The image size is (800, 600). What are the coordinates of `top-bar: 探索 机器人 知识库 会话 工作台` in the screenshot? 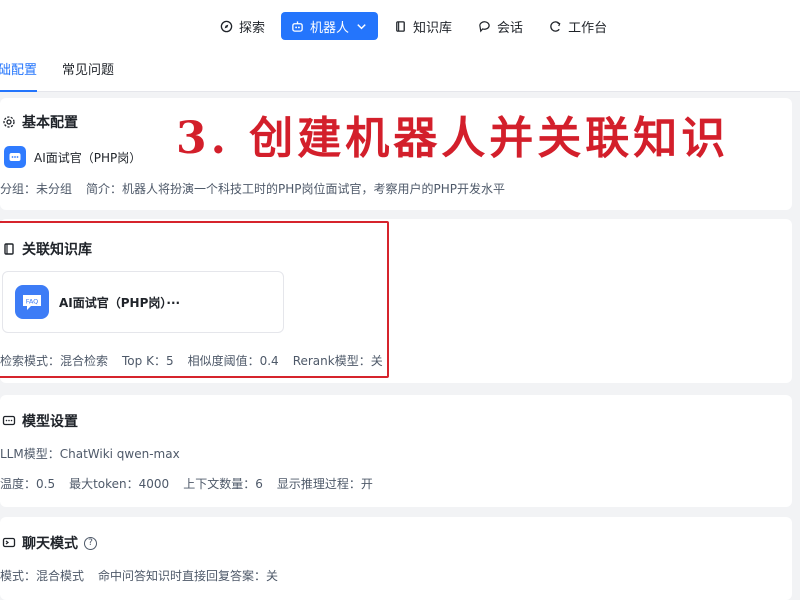 It's located at (400, 26).